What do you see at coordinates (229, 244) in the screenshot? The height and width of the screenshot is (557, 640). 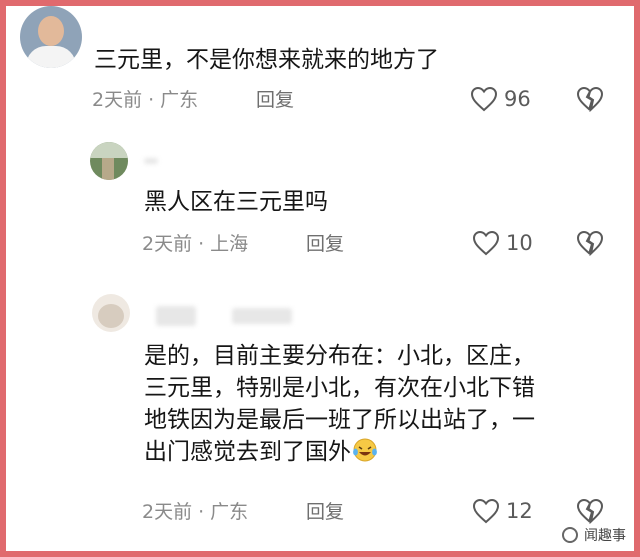 I see `comment-location: 上海` at bounding box center [229, 244].